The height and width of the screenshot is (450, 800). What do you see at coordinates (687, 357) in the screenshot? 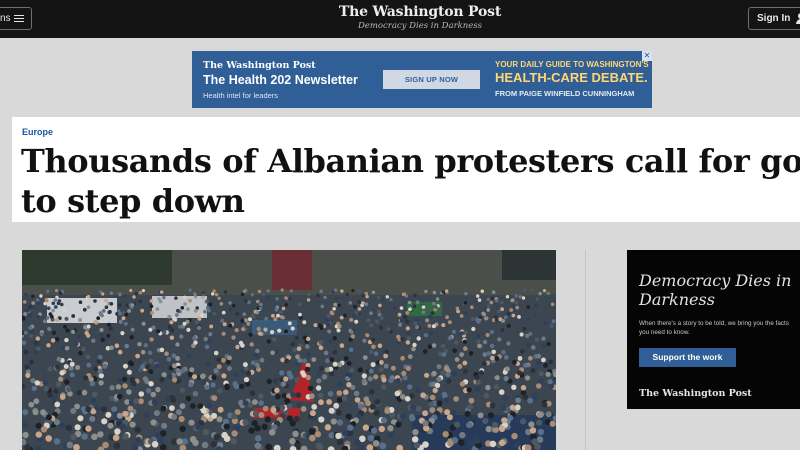
I see `support-the-work-button: Support the work` at bounding box center [687, 357].